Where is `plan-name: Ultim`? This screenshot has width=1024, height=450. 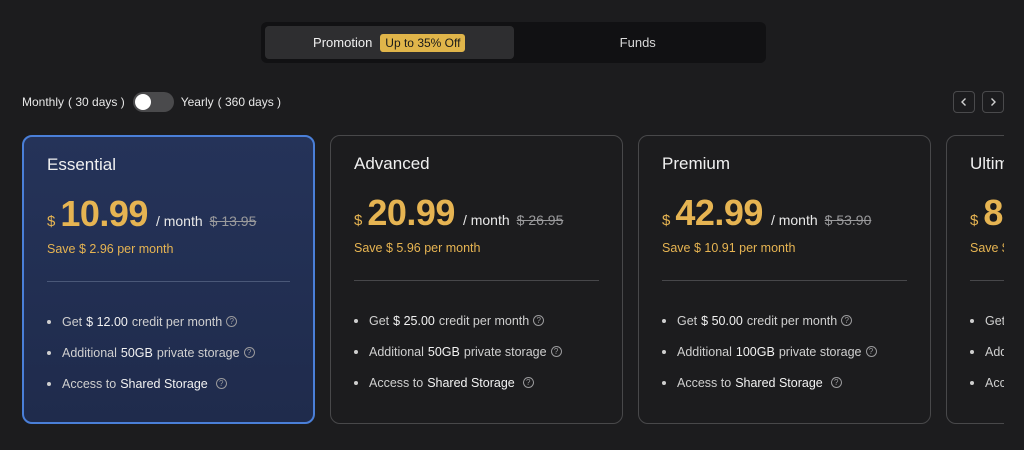
plan-name: Ultim is located at coordinates (987, 163).